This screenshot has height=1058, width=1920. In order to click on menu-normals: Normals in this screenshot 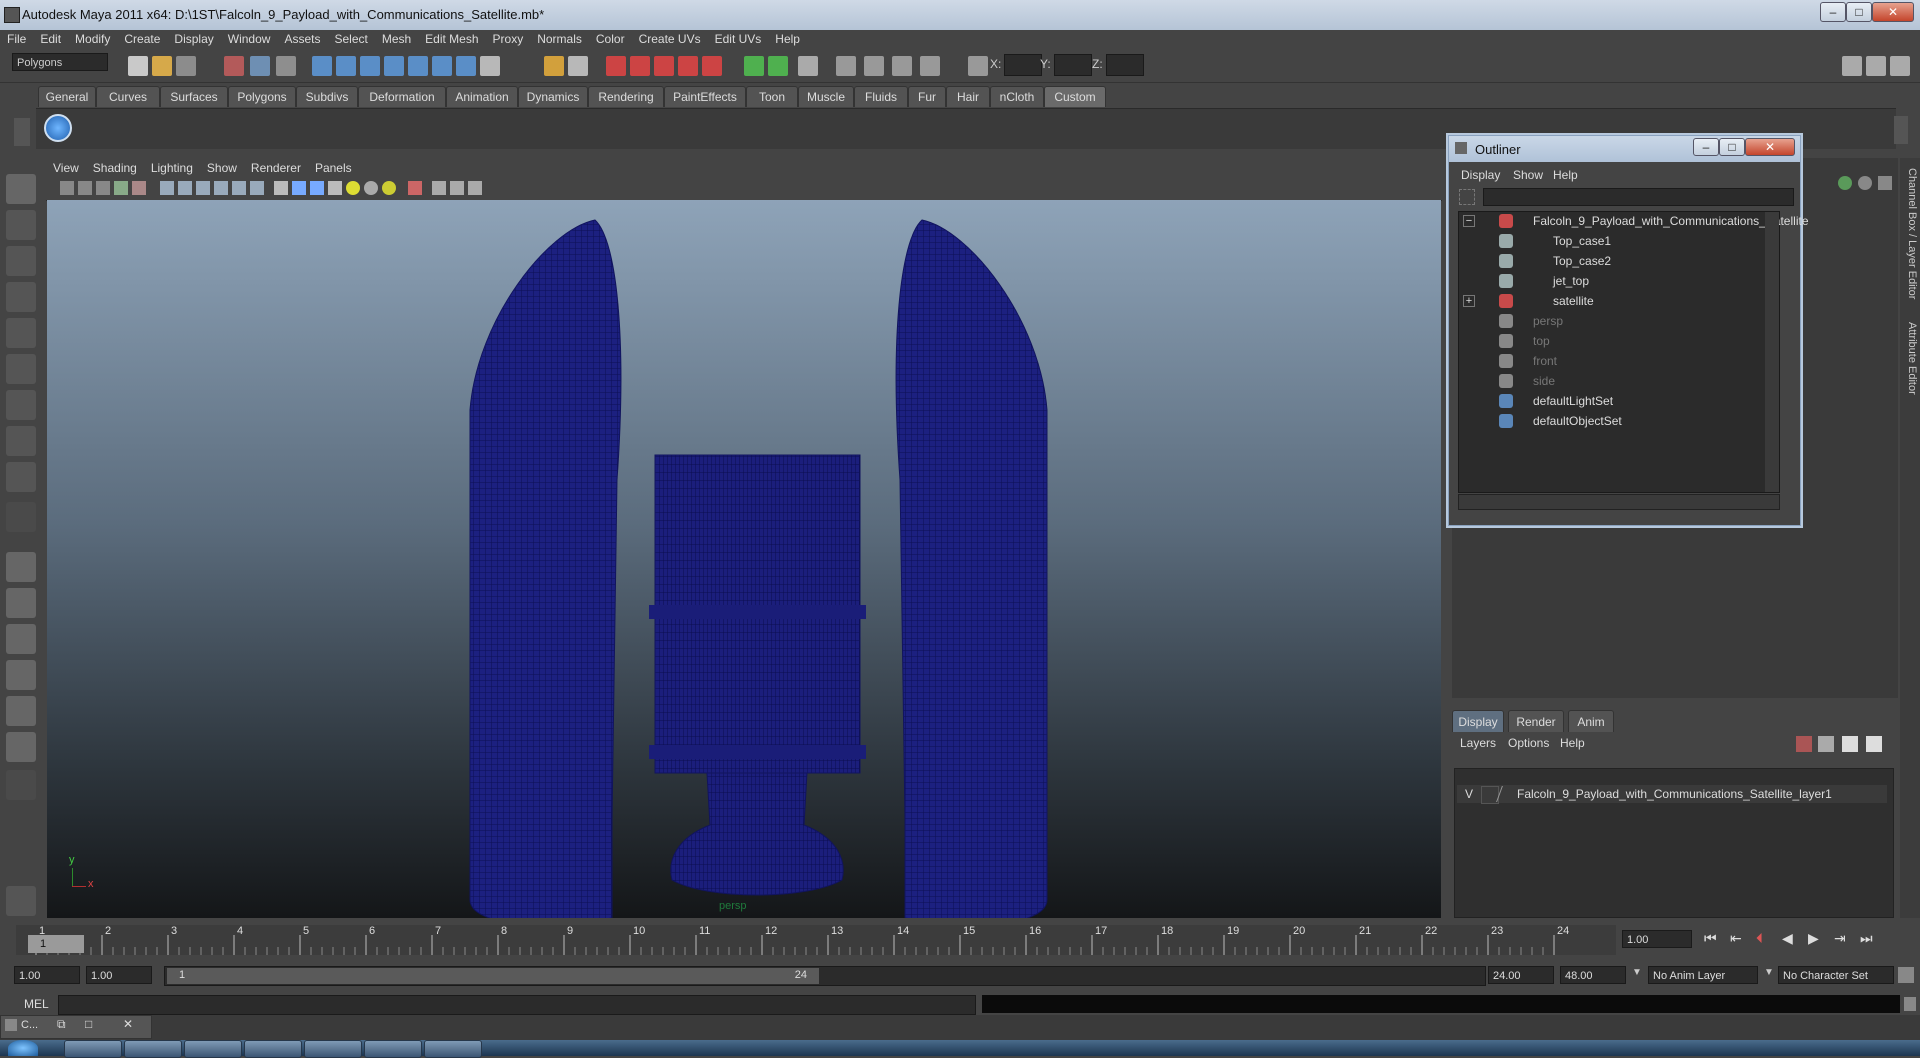, I will do `click(559, 38)`.